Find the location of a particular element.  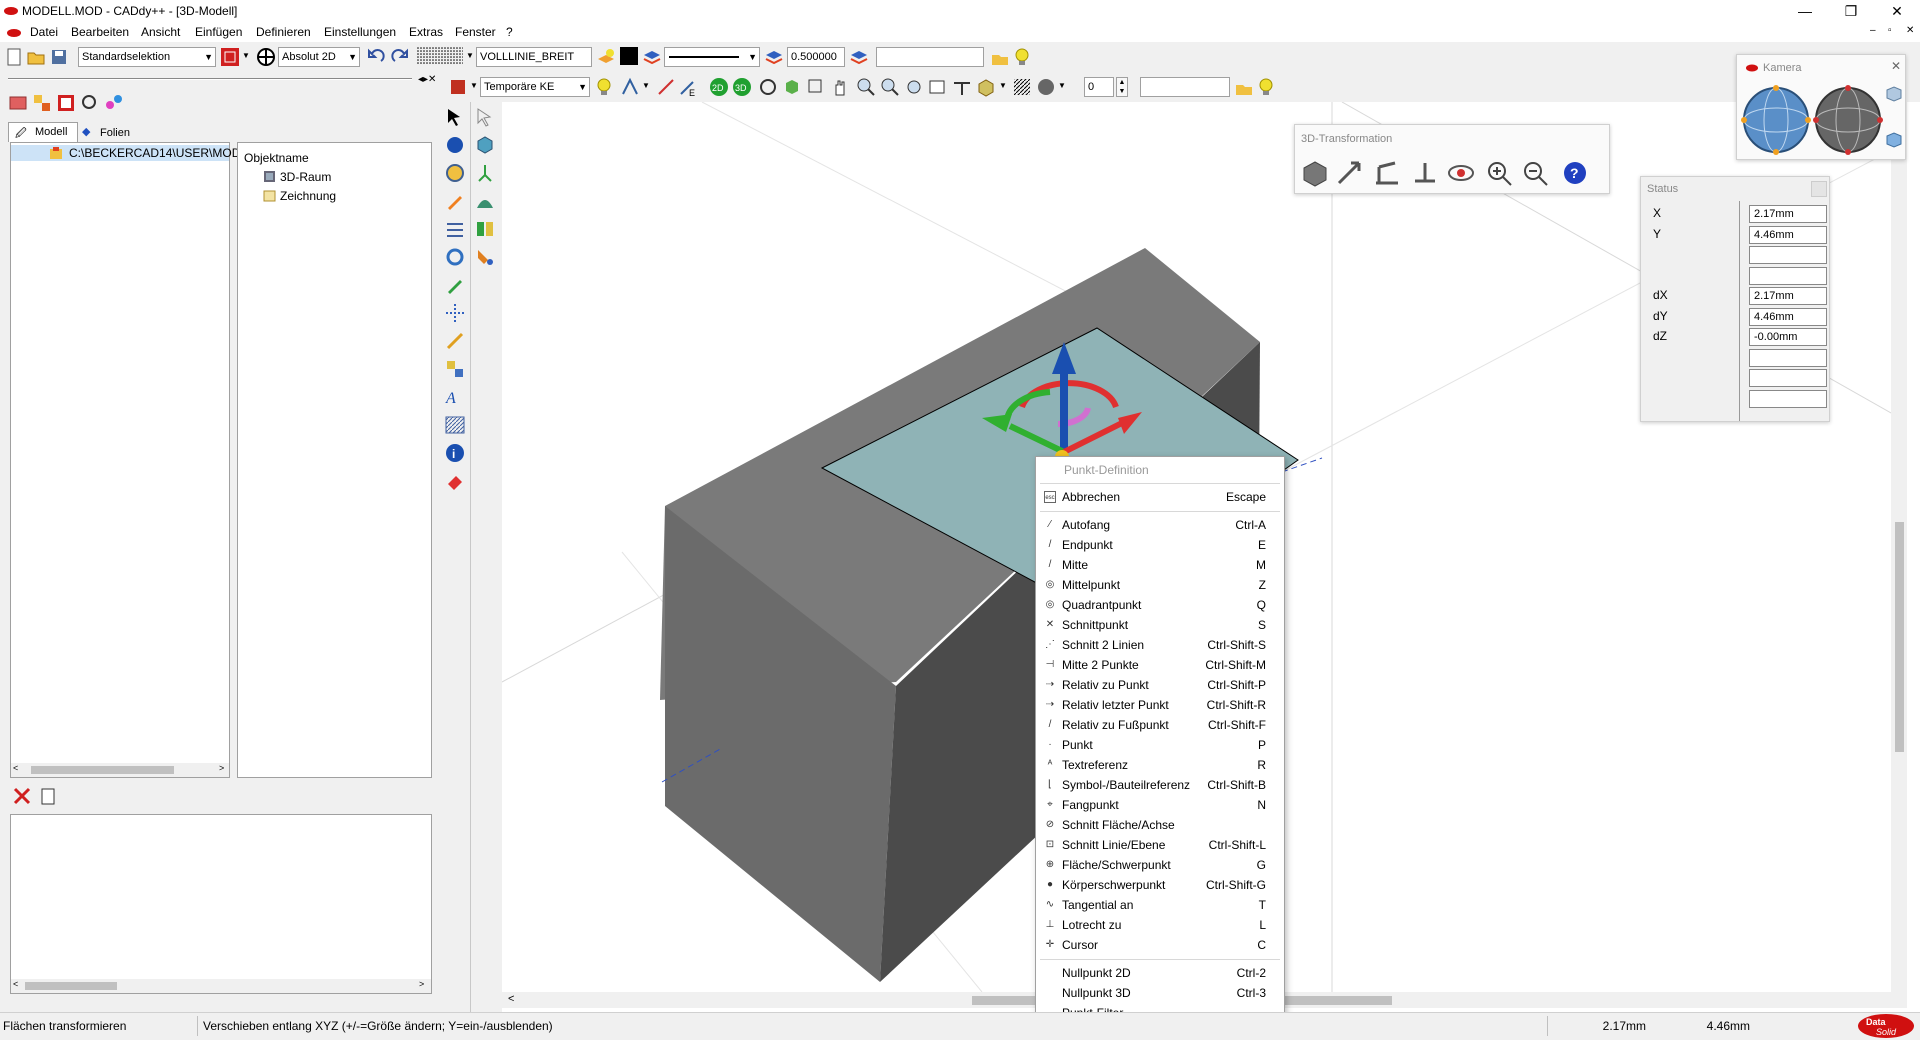

spinner-button: ▲ ▼ is located at coordinates (1122, 87).